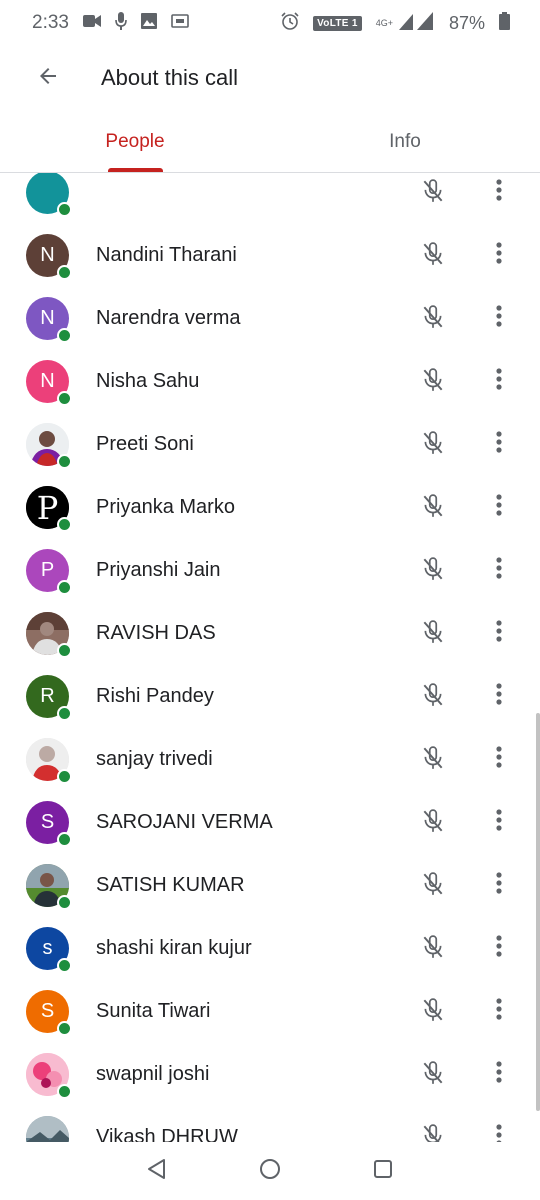 Image resolution: width=540 pixels, height=1200 pixels. What do you see at coordinates (154, 759) in the screenshot?
I see `participant-name: sanjay trivedi` at bounding box center [154, 759].